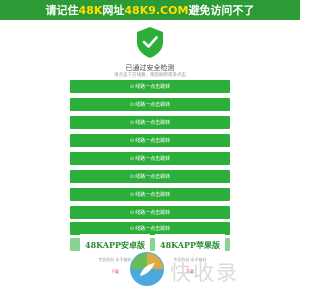  I want to click on route-button-4: ⊙ 线路一点击跳转, so click(150, 140).